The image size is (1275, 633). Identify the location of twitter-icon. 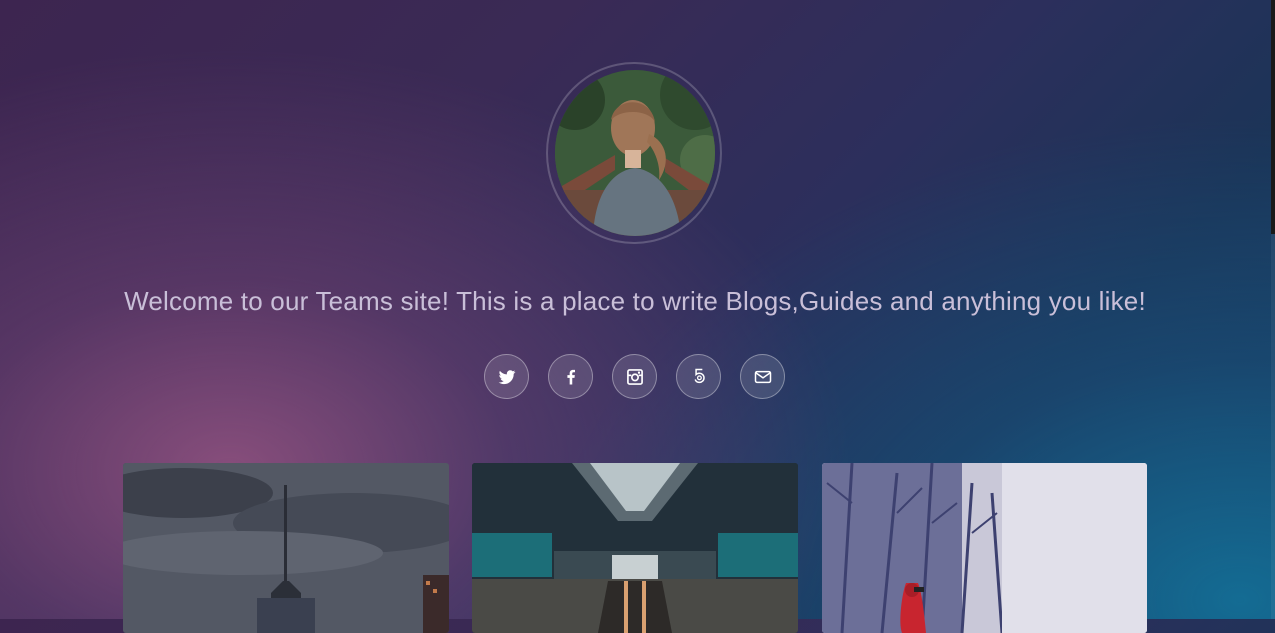
(506, 376).